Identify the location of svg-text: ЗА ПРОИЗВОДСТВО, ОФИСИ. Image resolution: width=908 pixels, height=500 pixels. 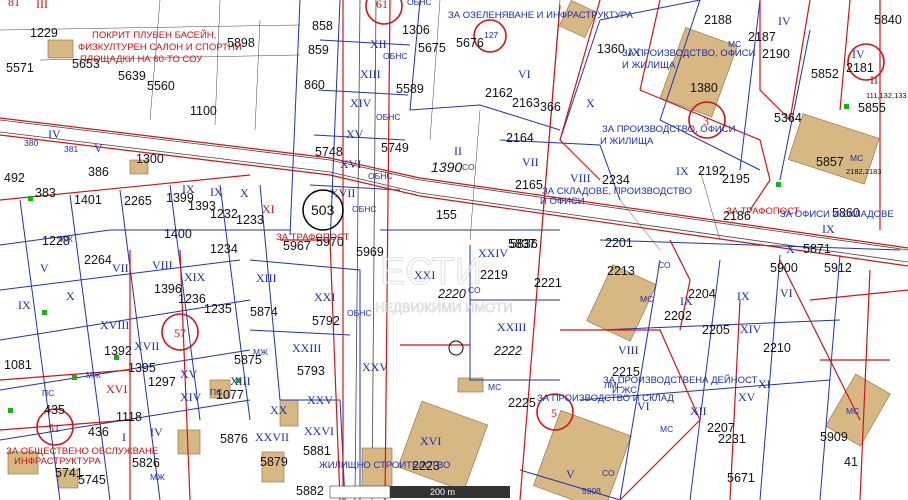
(689, 53).